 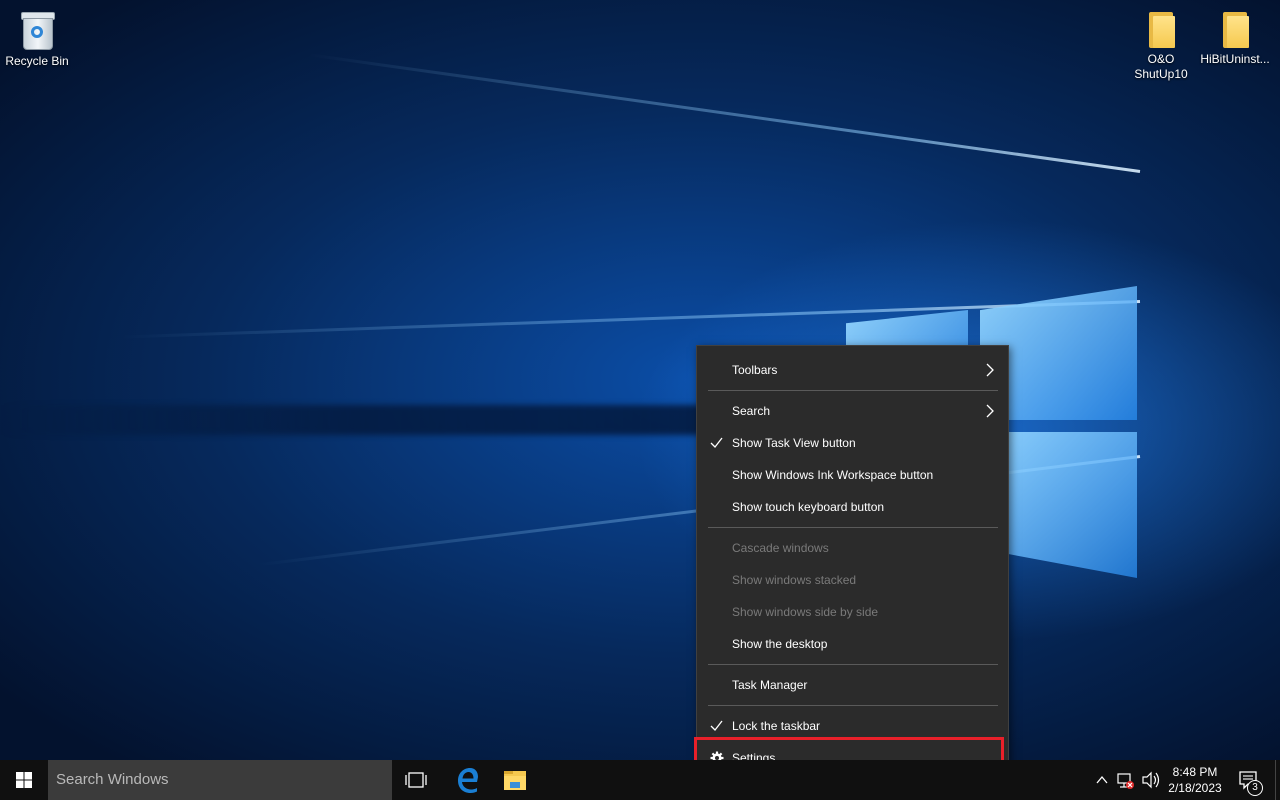 What do you see at coordinates (37, 30) in the screenshot?
I see `recycle-bin-icon` at bounding box center [37, 30].